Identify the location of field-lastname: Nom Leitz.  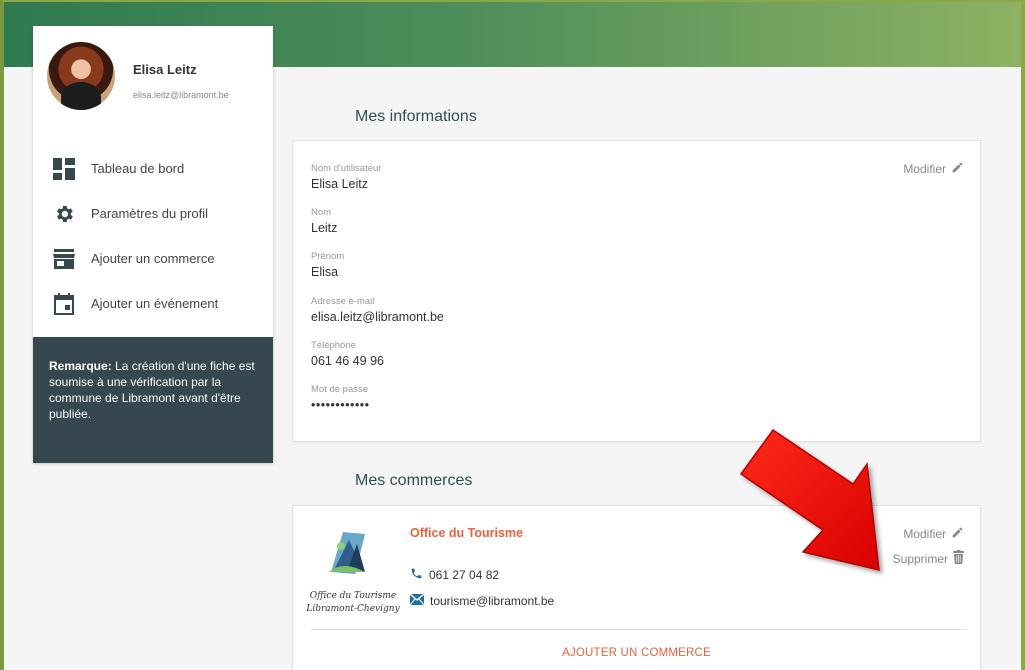
(324, 221).